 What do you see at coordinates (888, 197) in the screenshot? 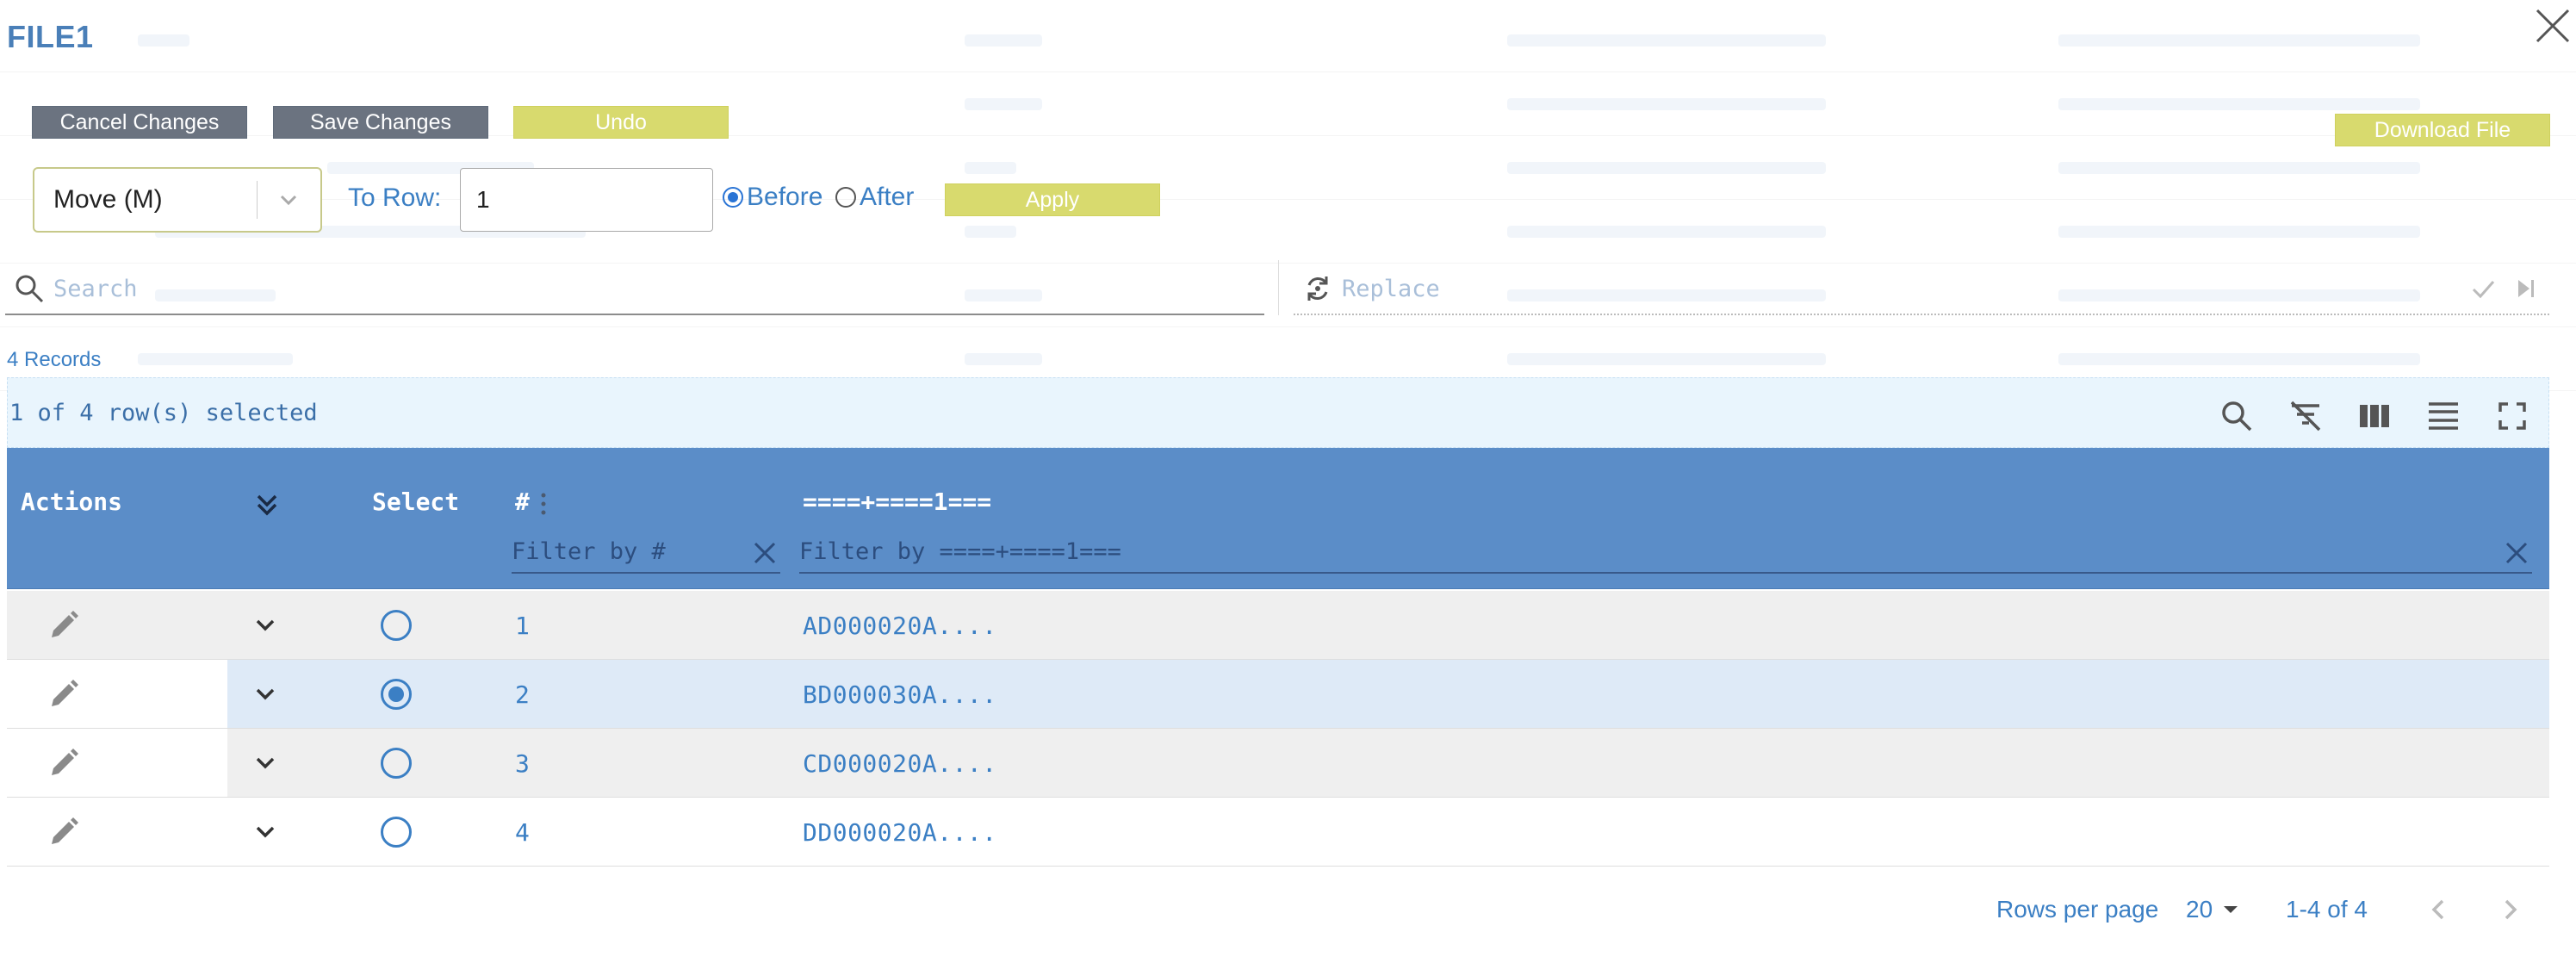
I see `after-label: After` at bounding box center [888, 197].